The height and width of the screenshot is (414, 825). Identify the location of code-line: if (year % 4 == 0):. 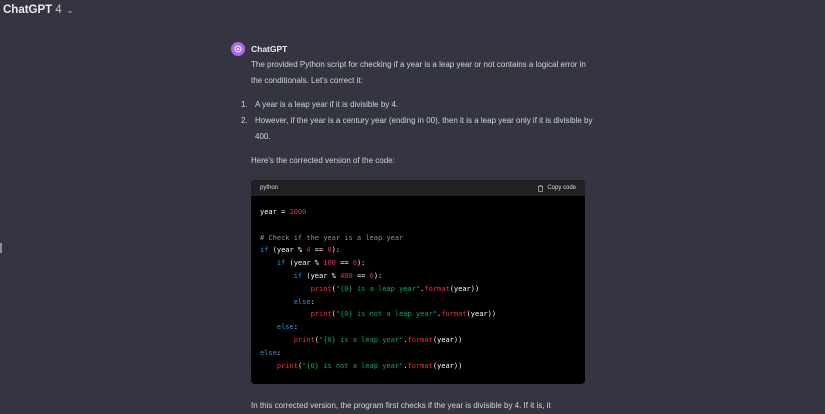
(300, 250).